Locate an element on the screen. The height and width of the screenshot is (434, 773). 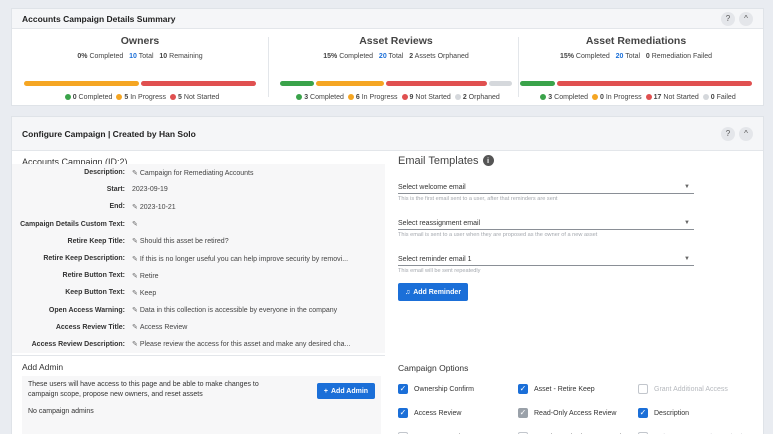
detail-label: Retire Keep Description: is located at coordinates (84, 259).